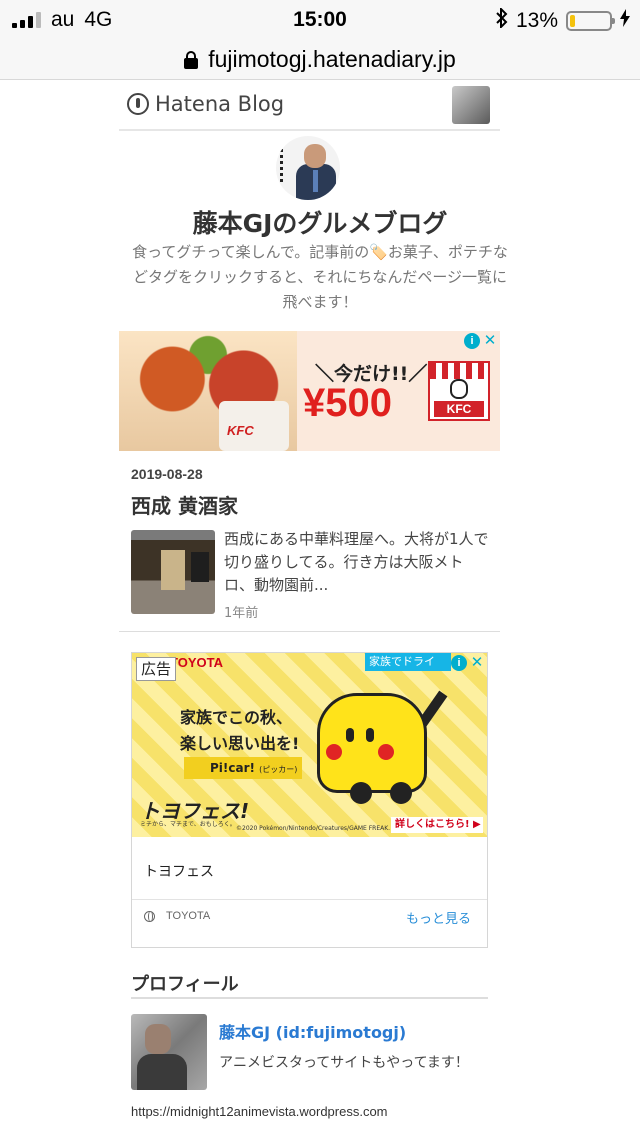 The width and height of the screenshot is (640, 1136). Describe the element at coordinates (232, 768) in the screenshot. I see `pitcar-name: Pi!car!` at that location.